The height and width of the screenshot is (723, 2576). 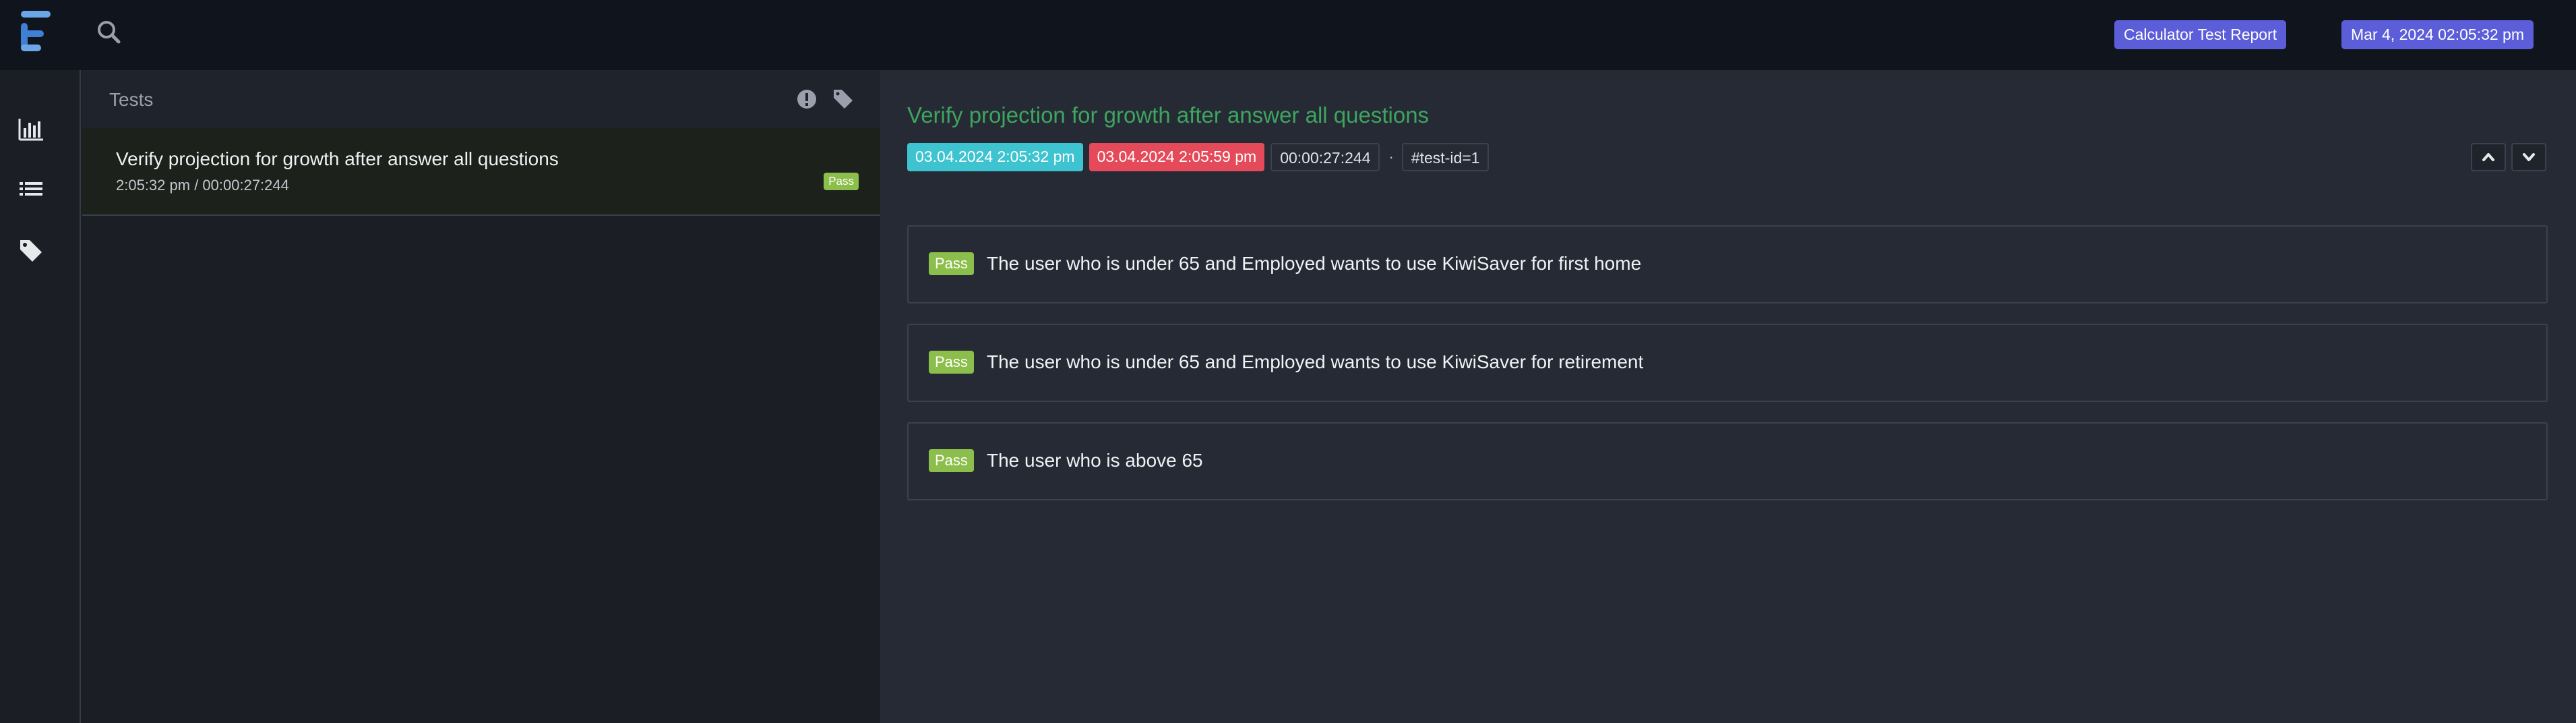 I want to click on chevron-down-icon, so click(x=2529, y=157).